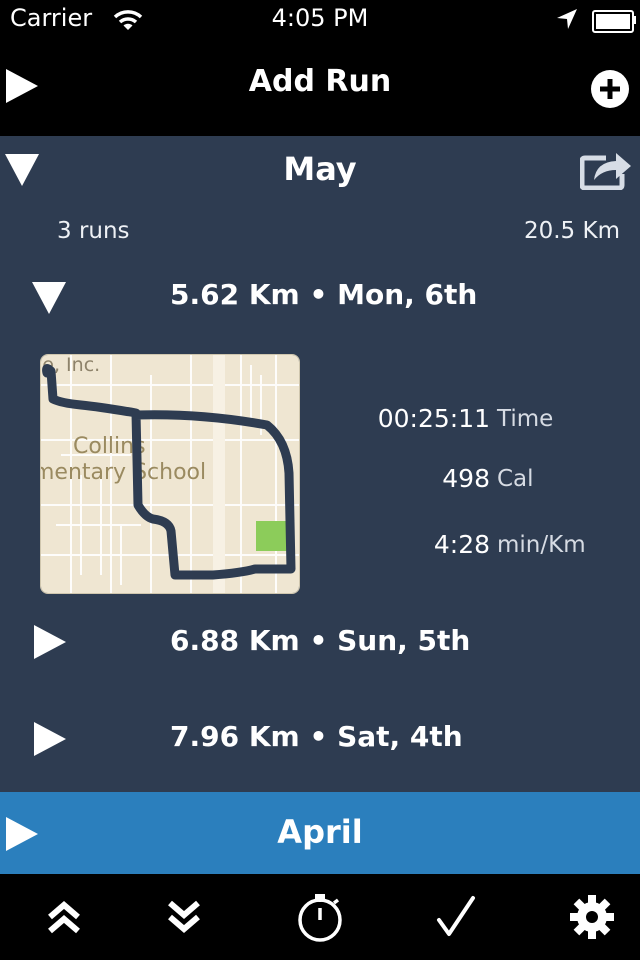 The width and height of the screenshot is (640, 960). What do you see at coordinates (93, 231) in the screenshot?
I see `run-count: 3 runs` at bounding box center [93, 231].